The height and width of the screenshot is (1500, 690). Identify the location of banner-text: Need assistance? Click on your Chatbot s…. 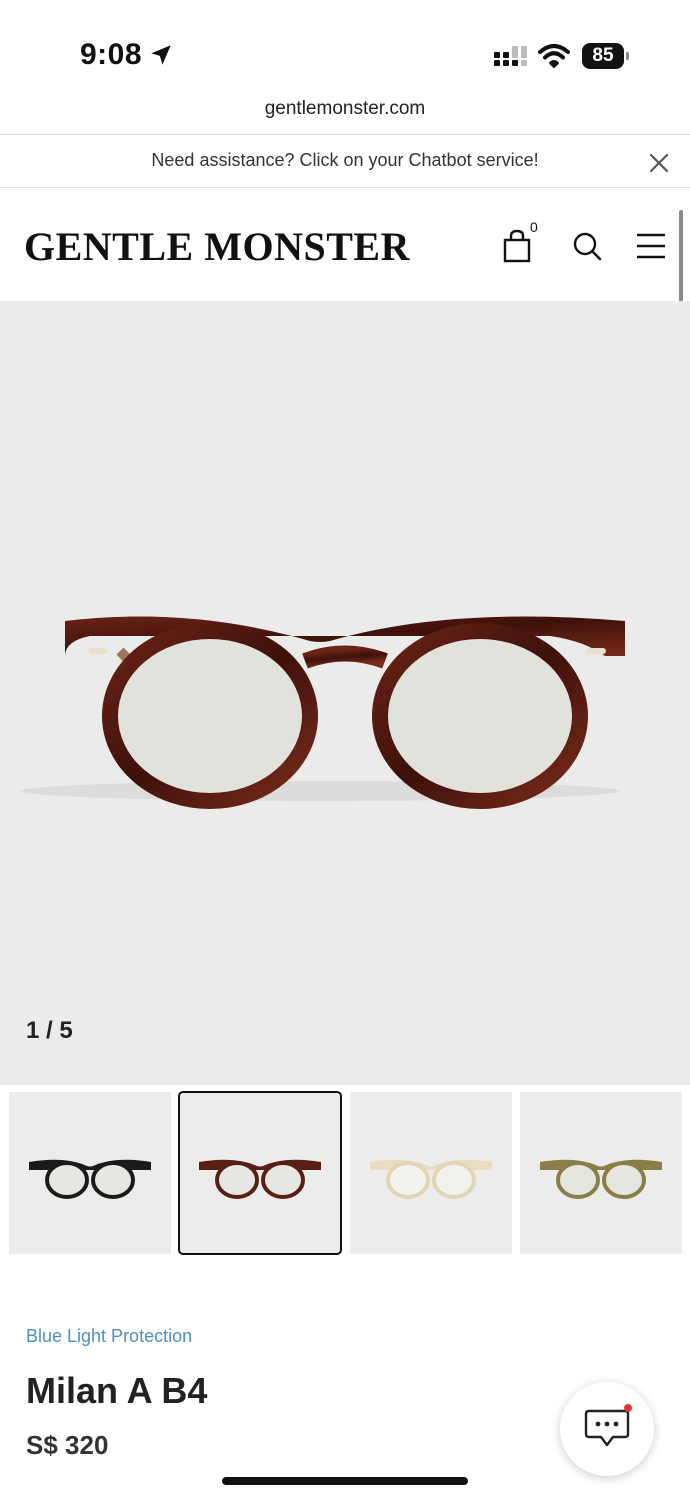
(345, 160).